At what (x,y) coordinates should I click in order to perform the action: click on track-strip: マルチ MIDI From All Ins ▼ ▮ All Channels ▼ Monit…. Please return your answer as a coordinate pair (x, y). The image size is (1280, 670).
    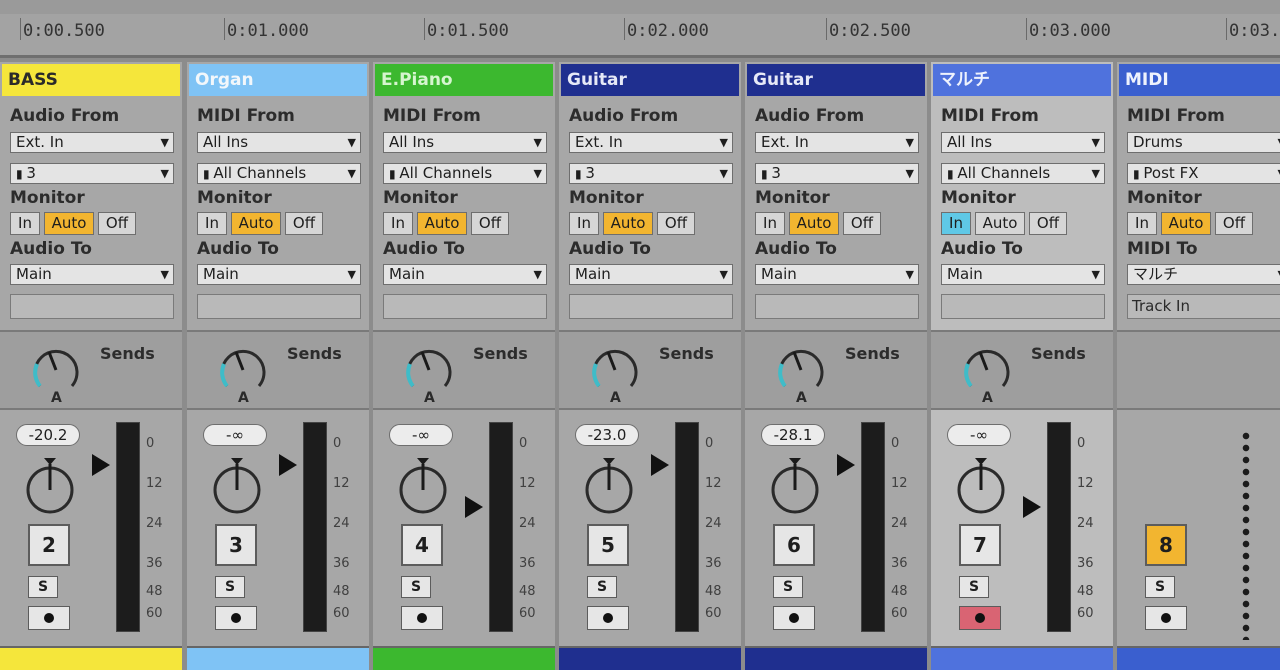
    Looking at the image, I should click on (1022, 366).